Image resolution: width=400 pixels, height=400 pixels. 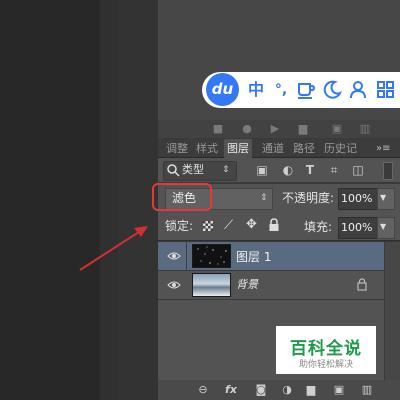 What do you see at coordinates (358, 170) in the screenshot?
I see `smartobject-filter-icon: ◫` at bounding box center [358, 170].